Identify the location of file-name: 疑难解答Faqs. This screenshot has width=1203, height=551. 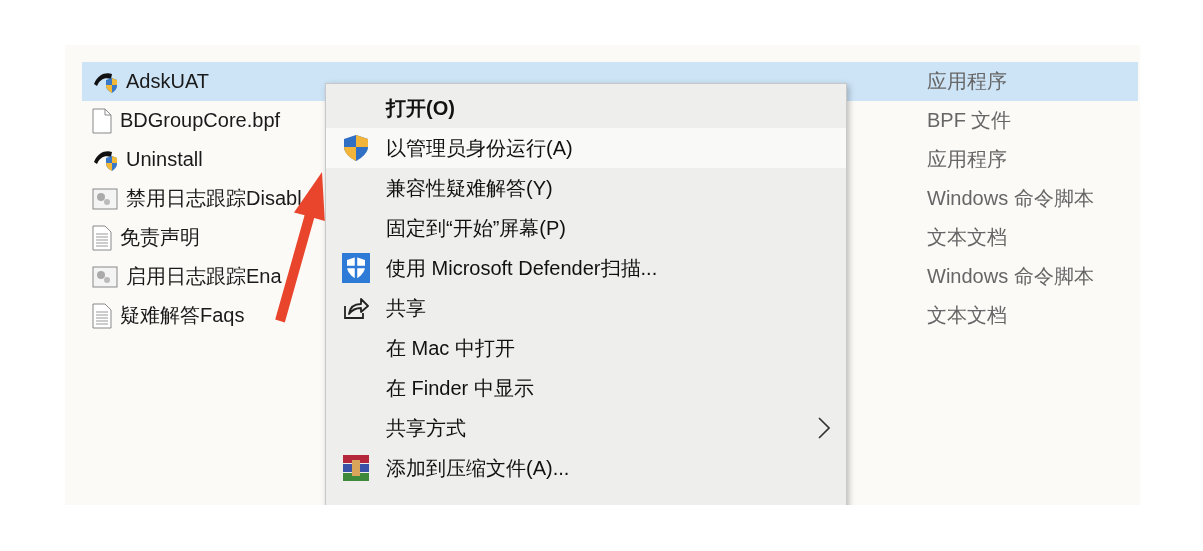
(182, 315).